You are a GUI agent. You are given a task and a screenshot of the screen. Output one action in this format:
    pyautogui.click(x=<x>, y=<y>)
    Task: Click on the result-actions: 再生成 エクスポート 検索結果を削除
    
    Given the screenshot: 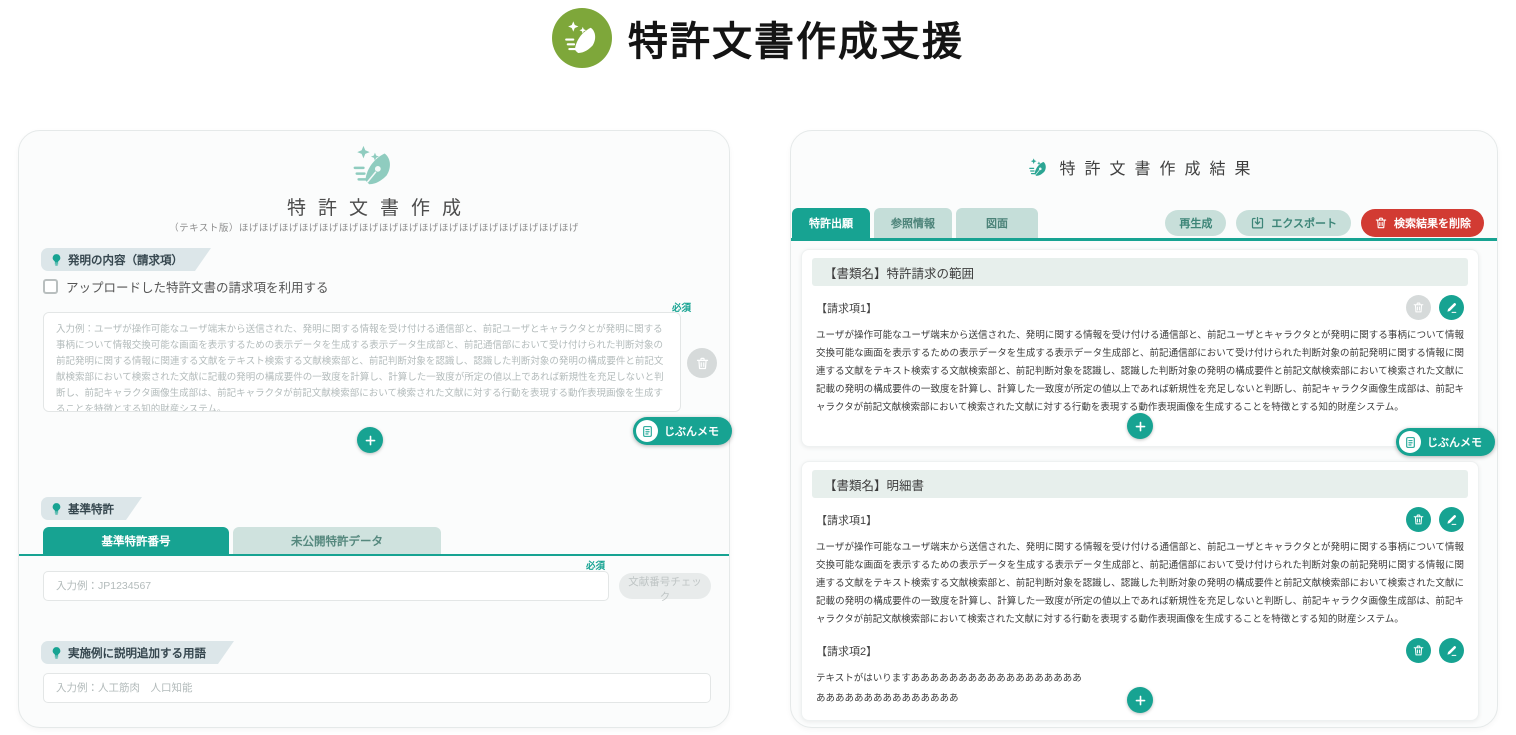 What is the action you would take?
    pyautogui.click(x=1324, y=223)
    